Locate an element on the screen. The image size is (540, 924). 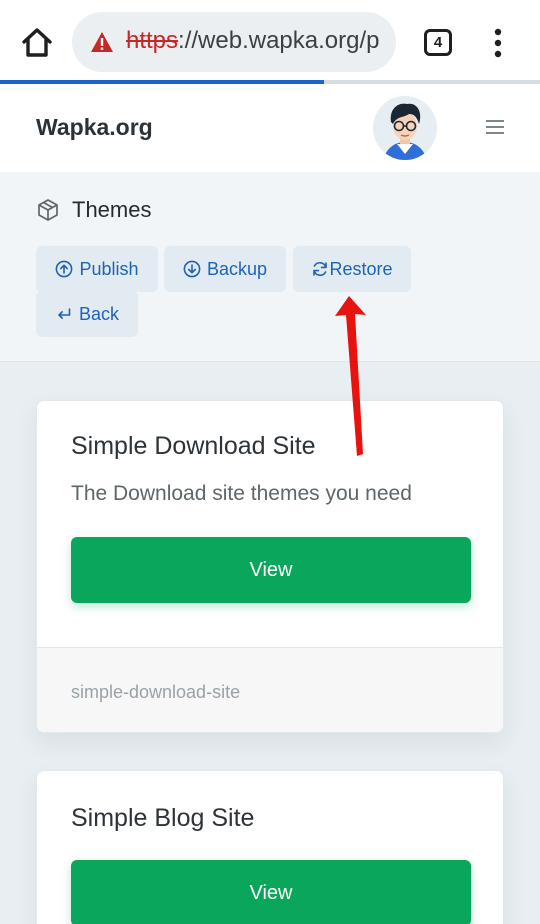
arrow-up-circle-icon is located at coordinates (64, 269).